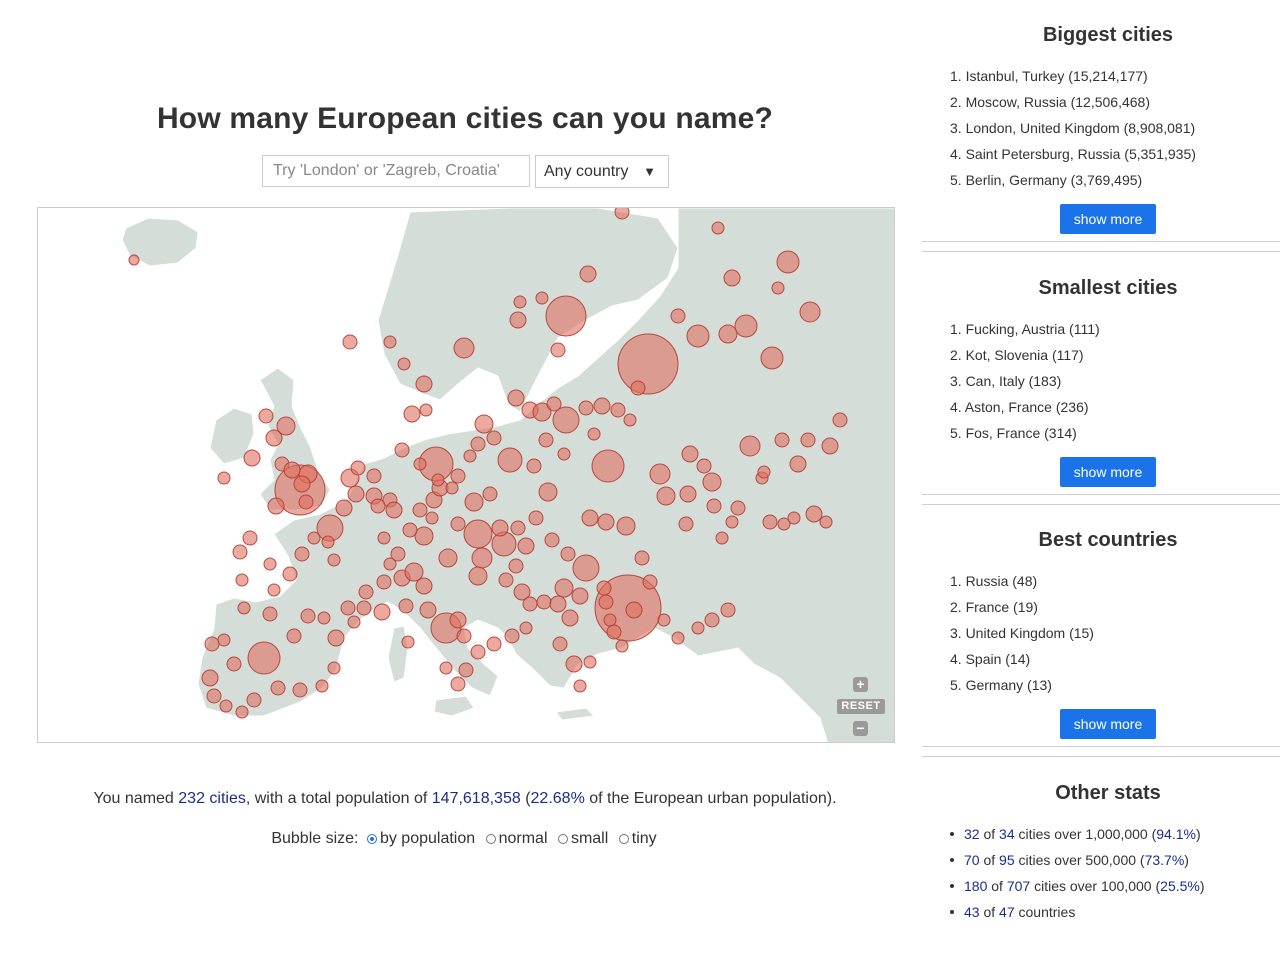  What do you see at coordinates (860, 684) in the screenshot?
I see `zoom-in-button: +` at bounding box center [860, 684].